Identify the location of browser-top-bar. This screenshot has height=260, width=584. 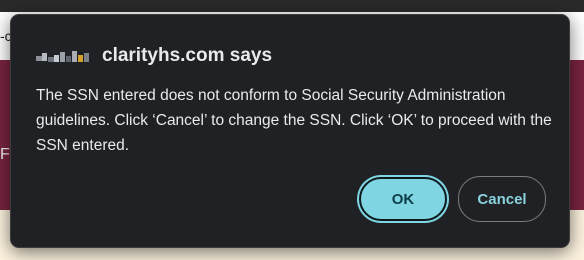
(292, 6).